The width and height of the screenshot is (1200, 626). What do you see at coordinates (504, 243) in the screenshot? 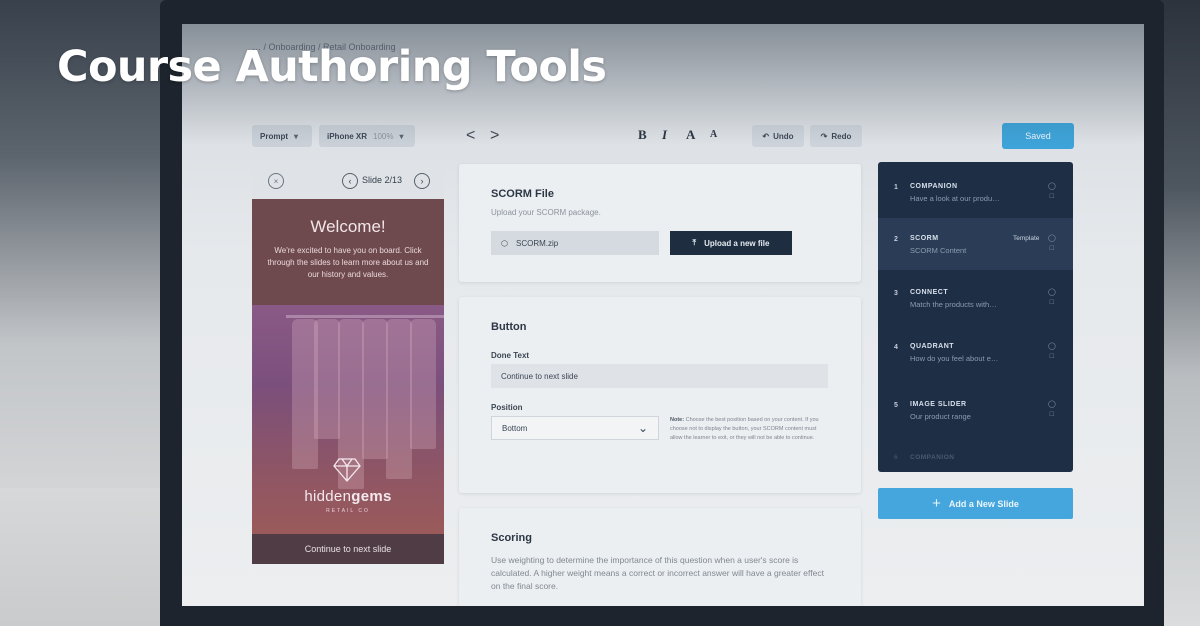
I see `package-icon: ⬡` at bounding box center [504, 243].